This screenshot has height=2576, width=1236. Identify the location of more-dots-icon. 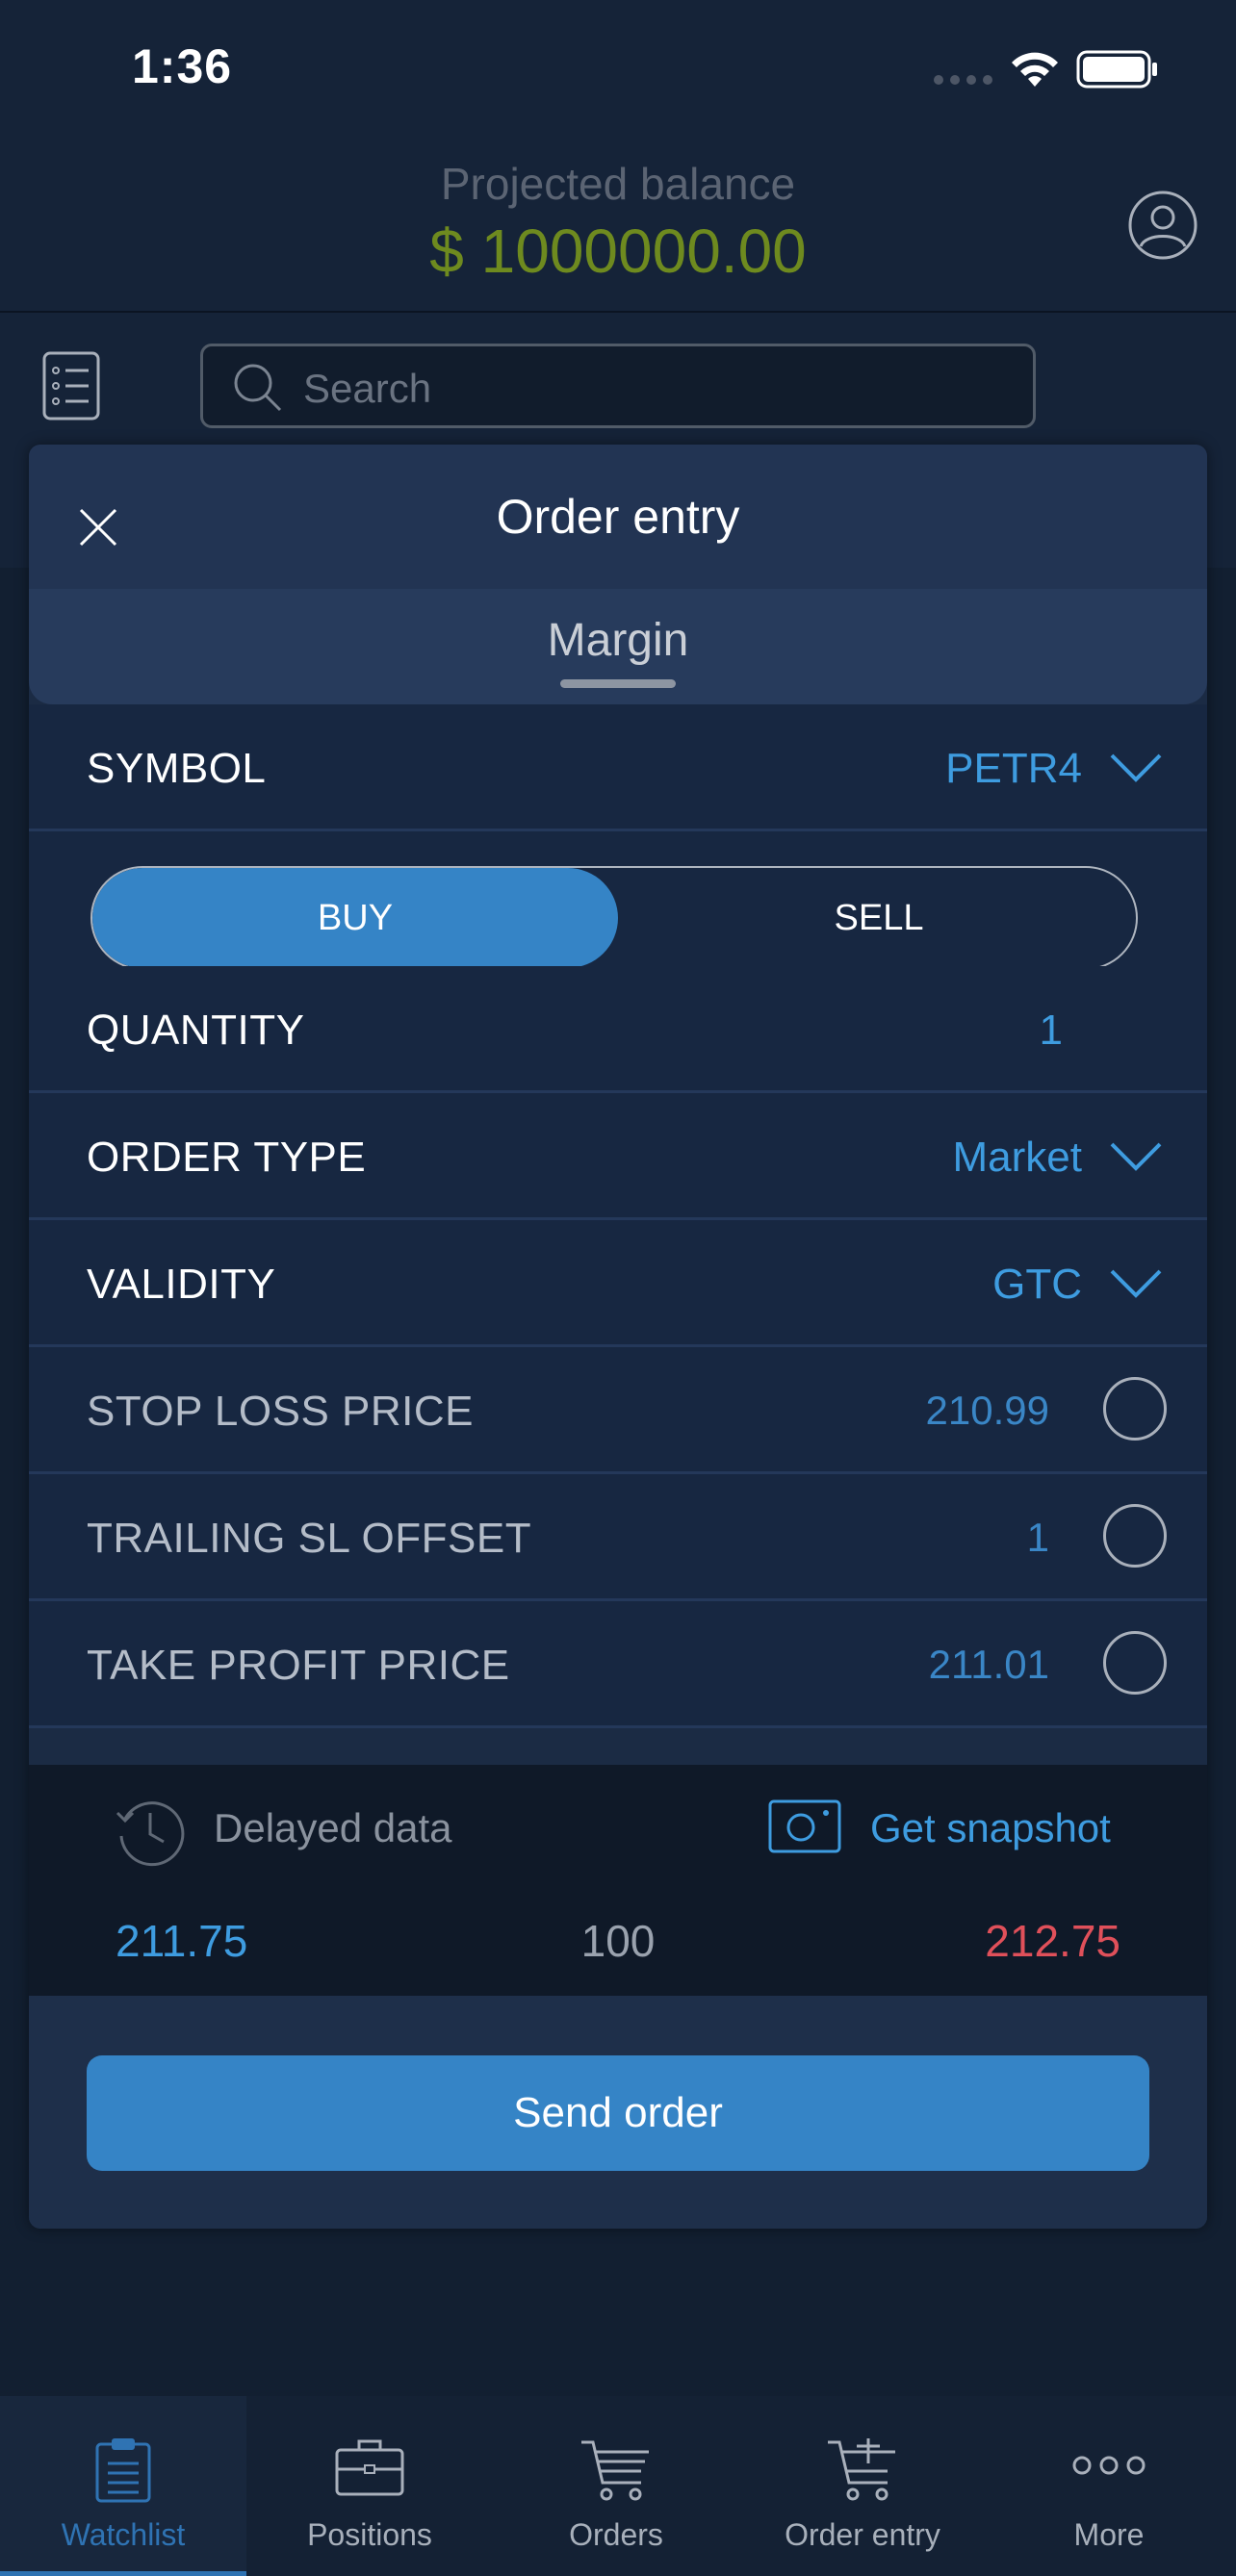
(1109, 2465).